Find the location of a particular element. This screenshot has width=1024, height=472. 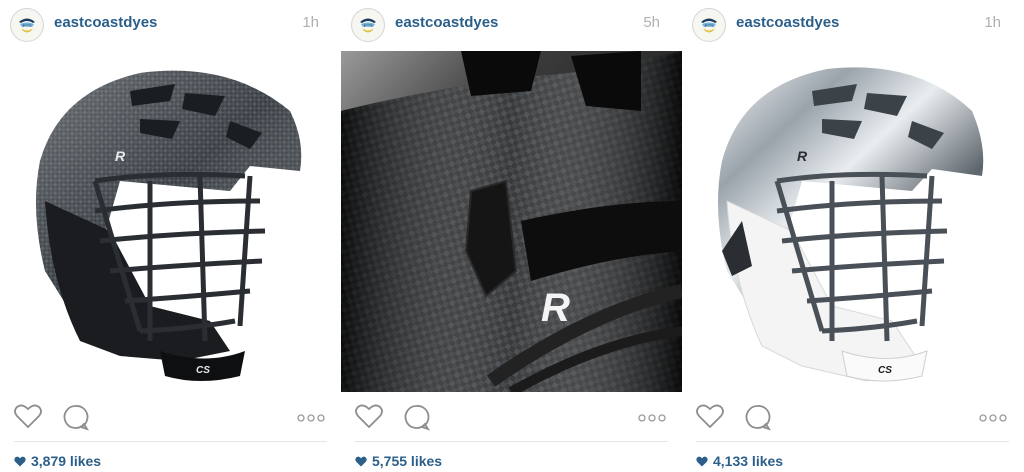

likes-count: 4,133 likes is located at coordinates (739, 461).